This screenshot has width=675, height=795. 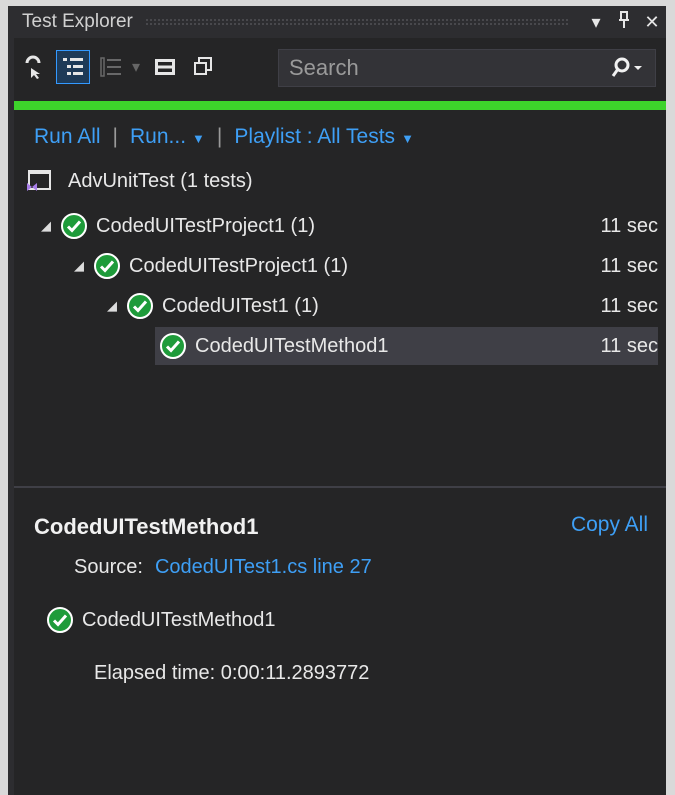 What do you see at coordinates (67, 137) in the screenshot?
I see `run-all-link: Run All` at bounding box center [67, 137].